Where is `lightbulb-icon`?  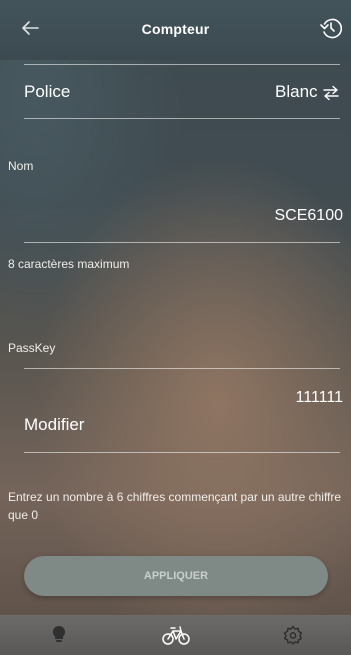
lightbulb-icon is located at coordinates (58, 633).